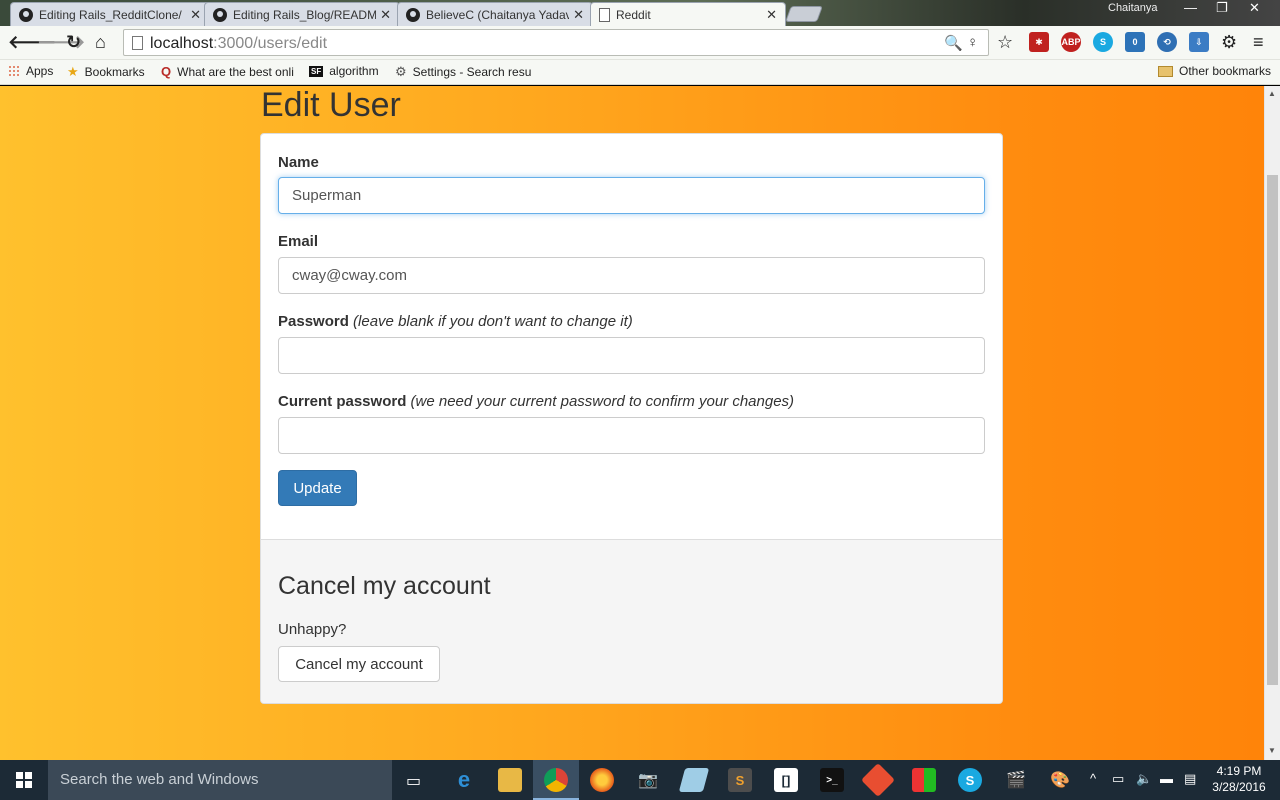  I want to click on new-tab-button, so click(804, 14).